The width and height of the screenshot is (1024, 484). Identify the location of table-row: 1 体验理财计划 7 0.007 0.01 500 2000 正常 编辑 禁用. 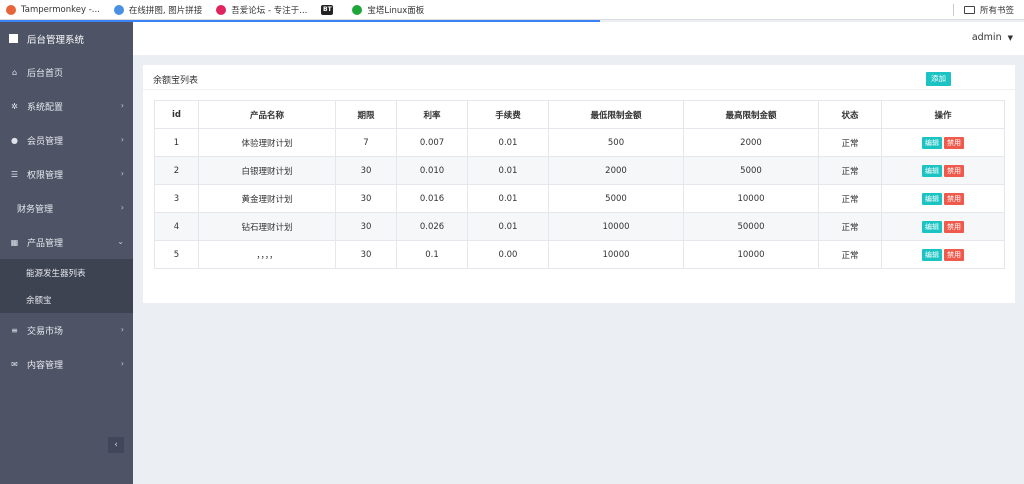
(579, 142).